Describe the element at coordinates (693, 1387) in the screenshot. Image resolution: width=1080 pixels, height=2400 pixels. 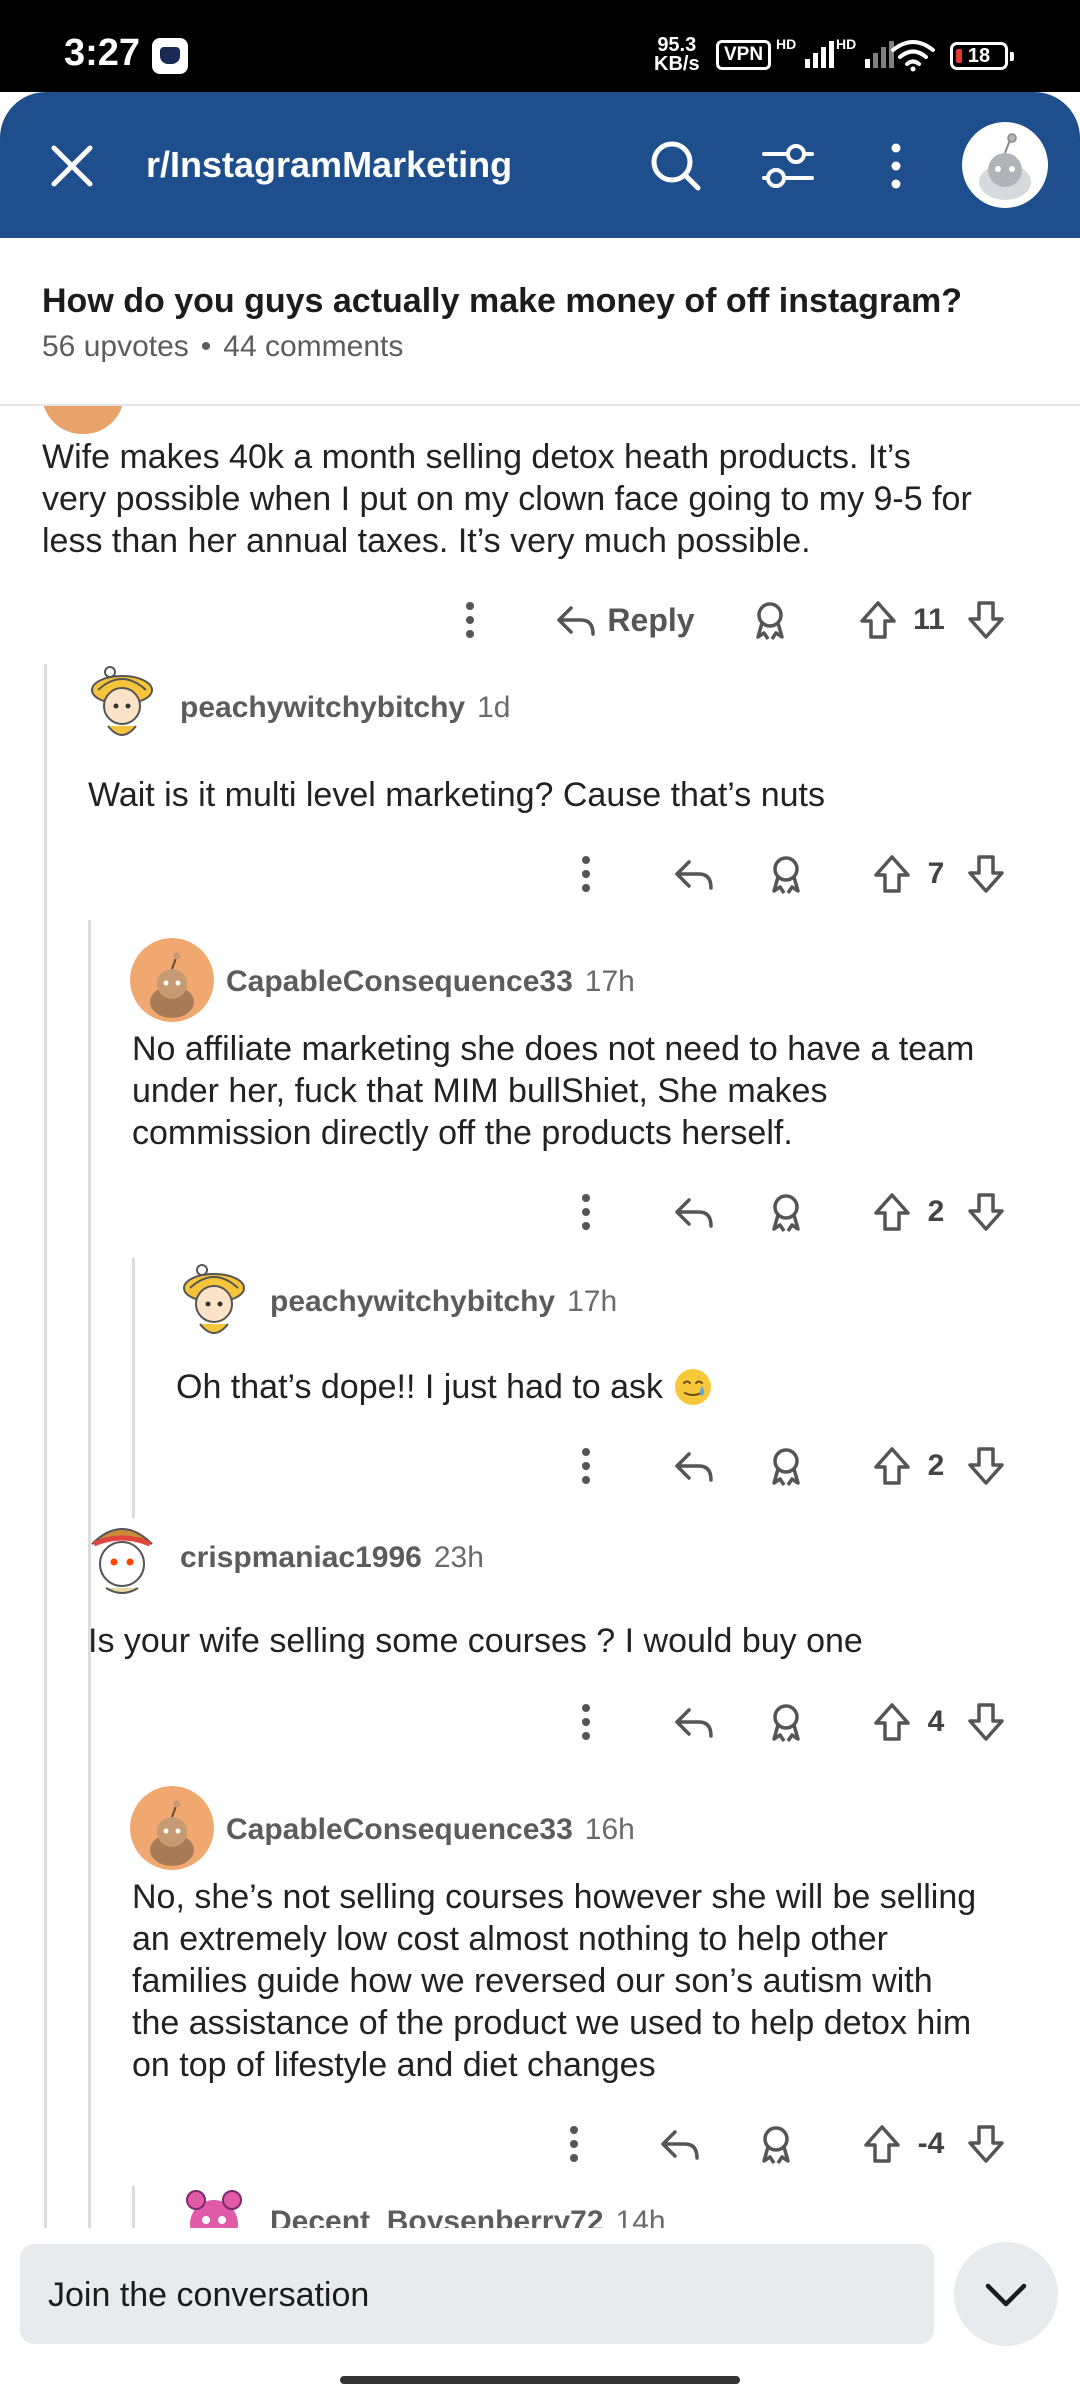
I see `smiling-tear-emoji-icon` at that location.